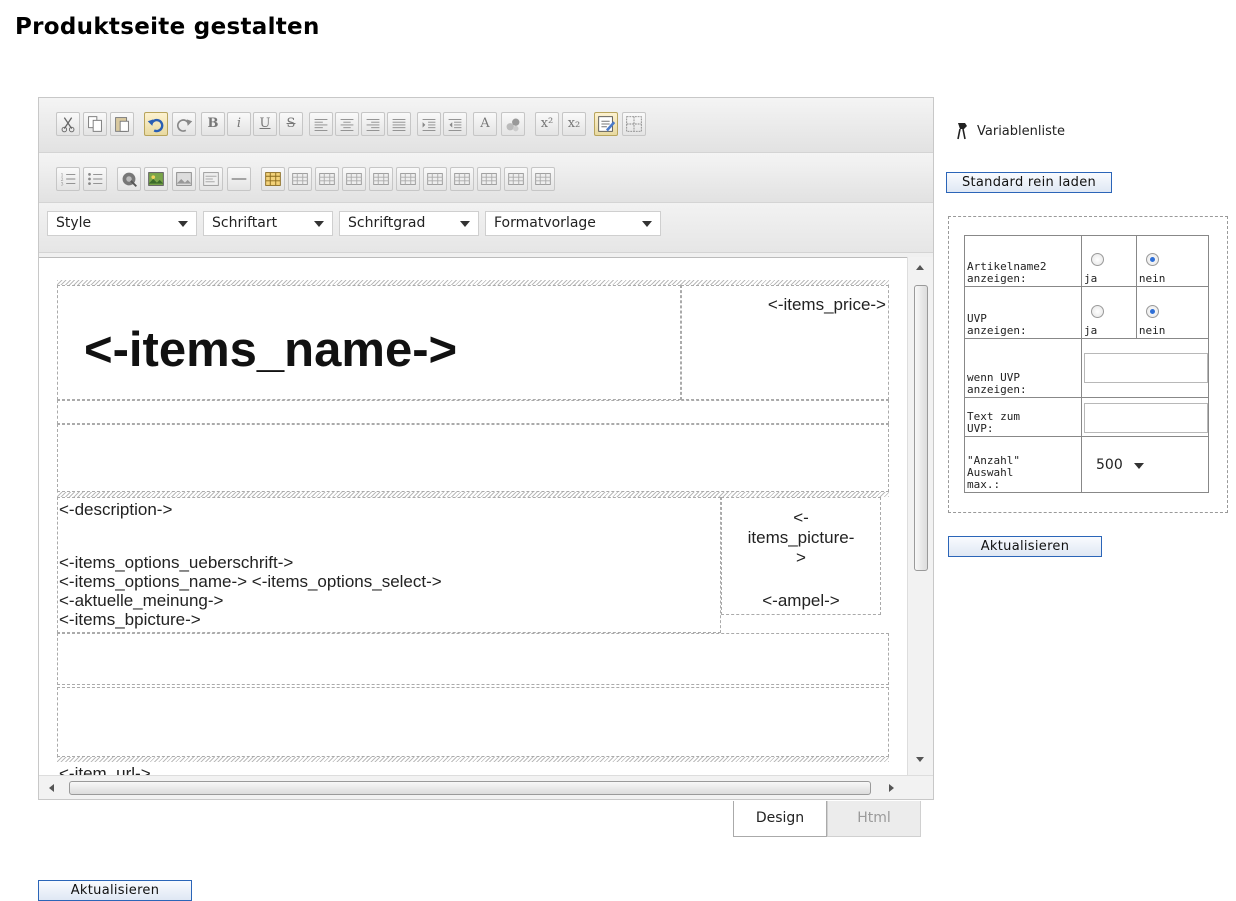 The width and height of the screenshot is (1236, 901). I want to click on table-merge-button, so click(462, 179).